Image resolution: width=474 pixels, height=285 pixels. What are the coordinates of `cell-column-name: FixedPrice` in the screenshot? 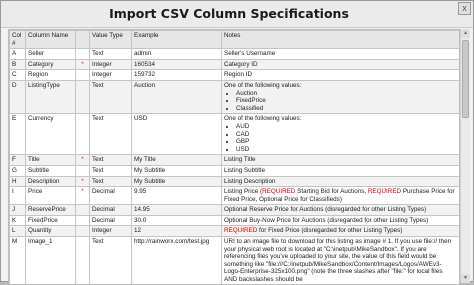 It's located at (50, 220).